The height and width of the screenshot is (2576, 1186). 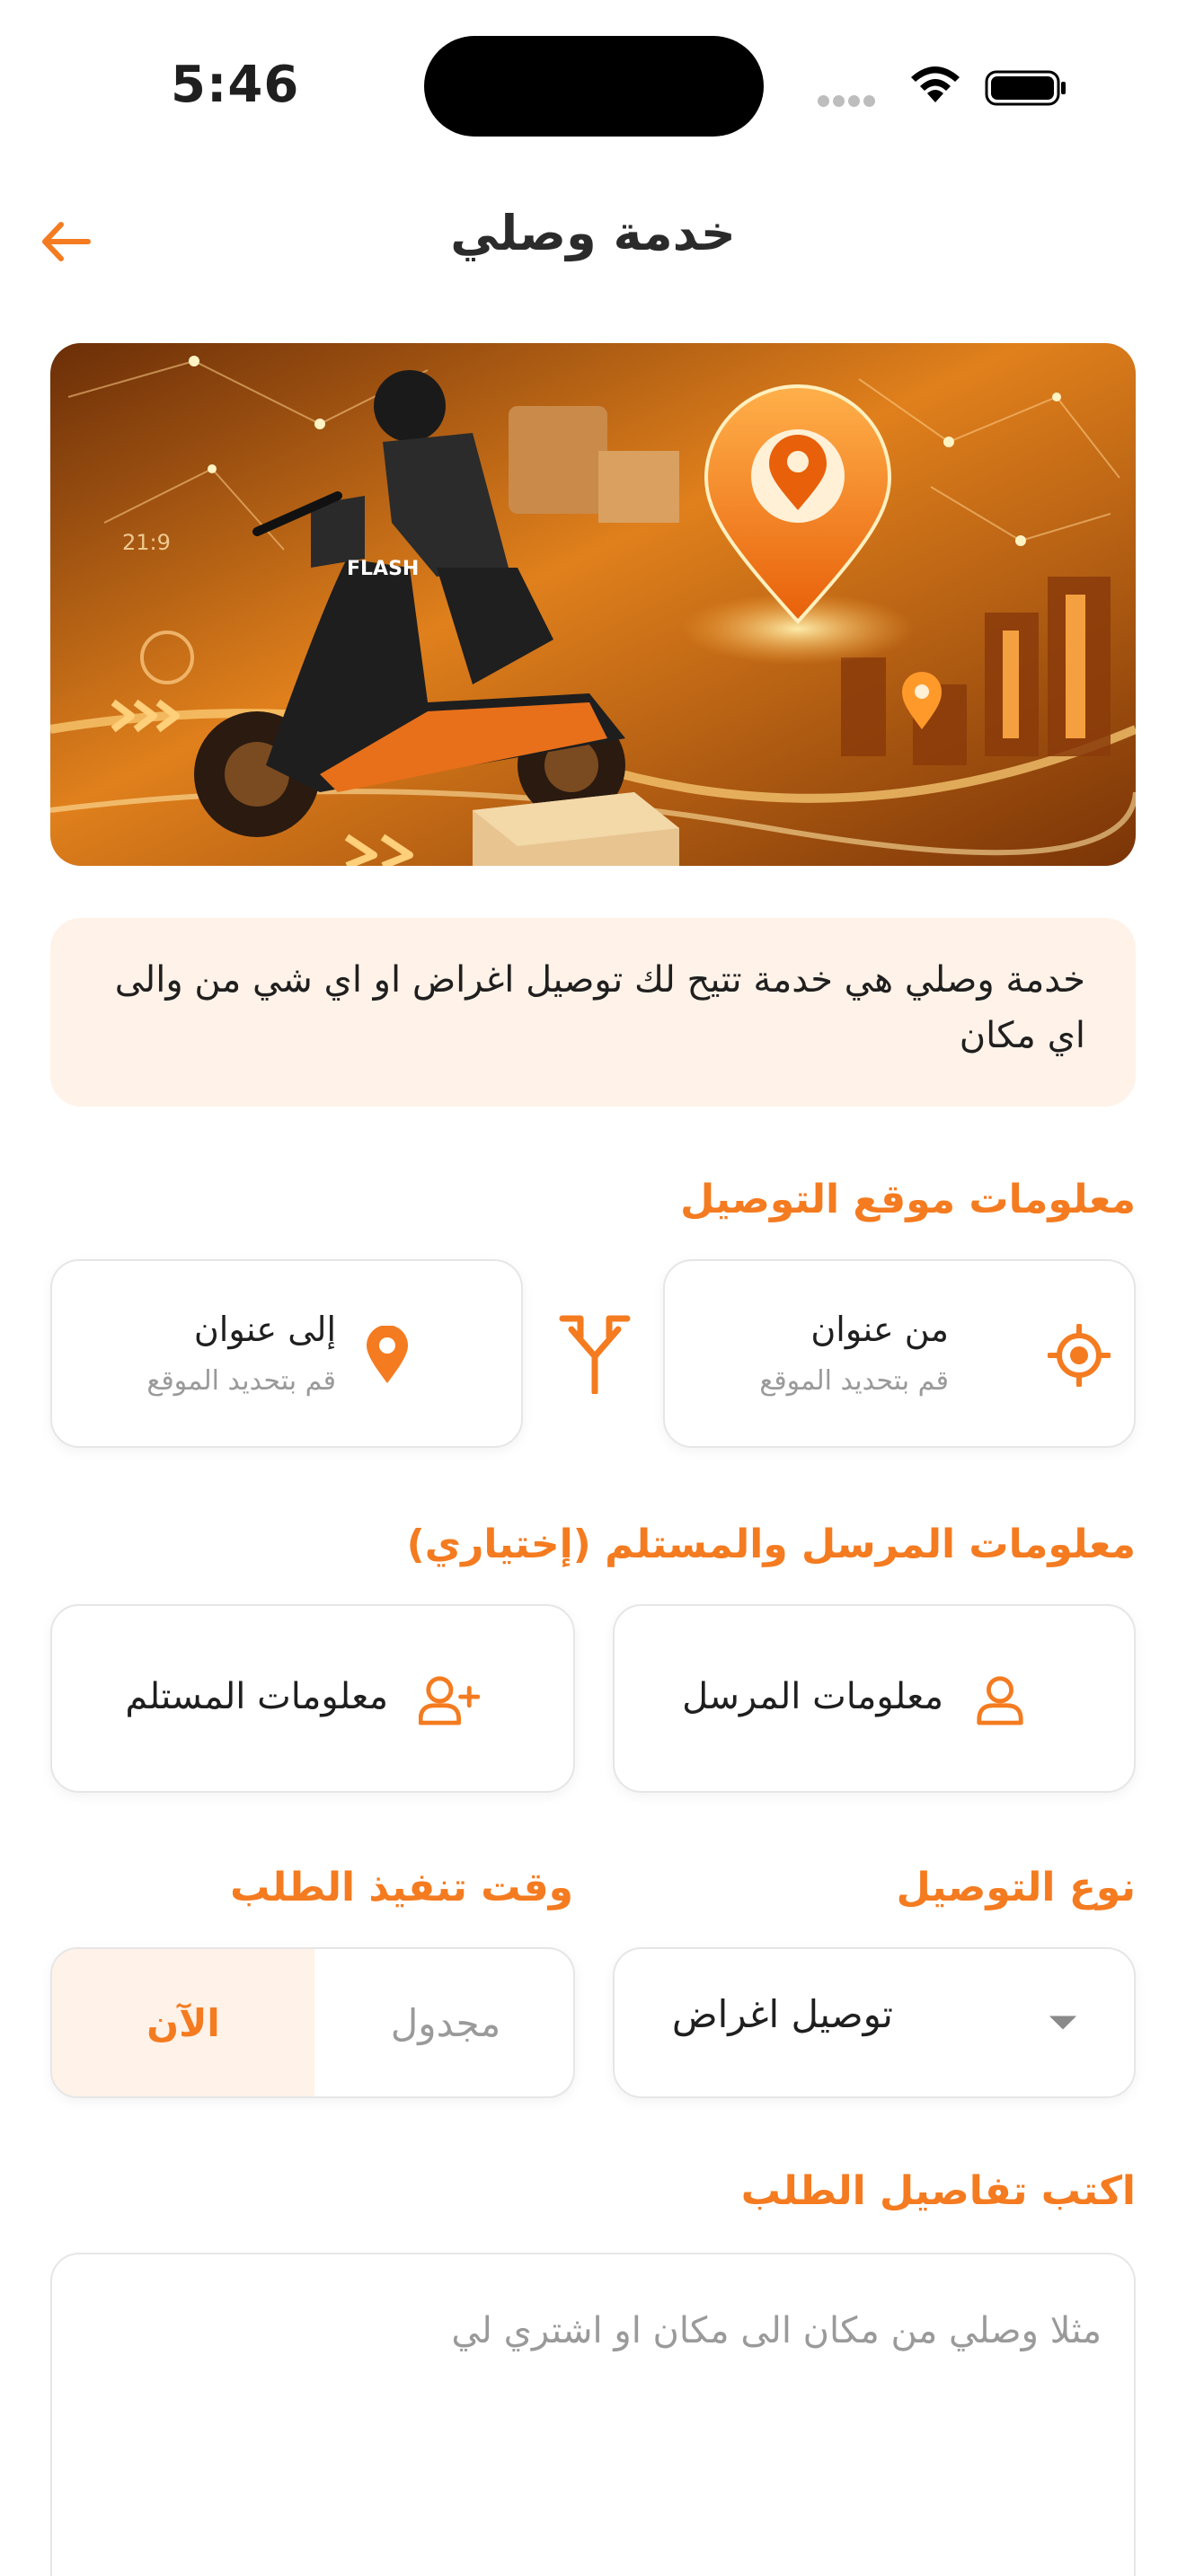 I want to click on user-icon, so click(x=1000, y=1700).